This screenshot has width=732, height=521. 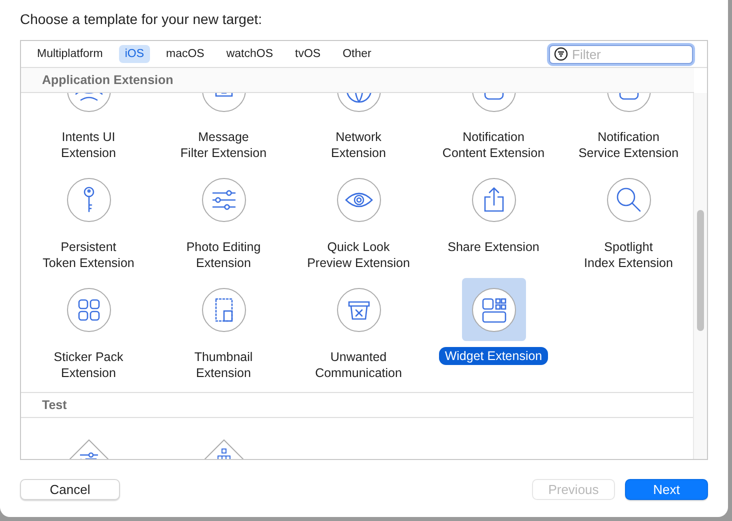 I want to click on search-icon, so click(x=628, y=200).